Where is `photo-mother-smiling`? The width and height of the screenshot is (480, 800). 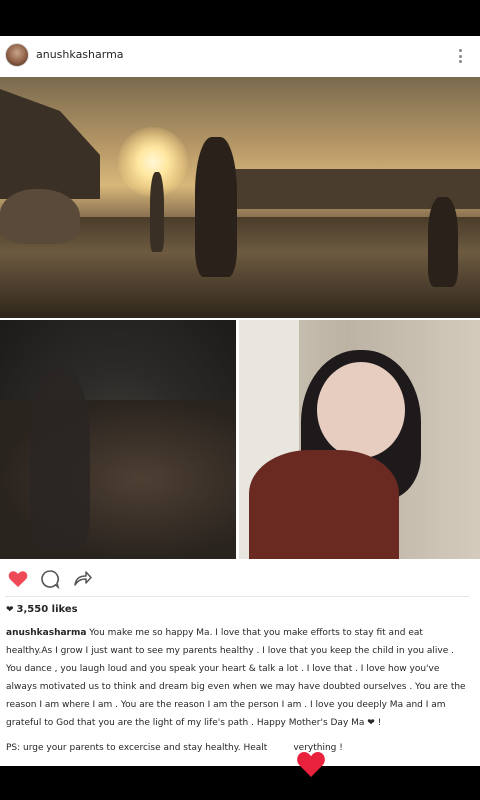
photo-mother-smiling is located at coordinates (359, 439).